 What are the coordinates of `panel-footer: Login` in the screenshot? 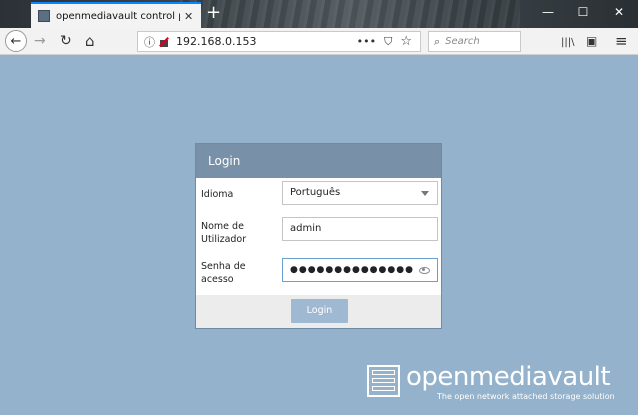 It's located at (318, 311).